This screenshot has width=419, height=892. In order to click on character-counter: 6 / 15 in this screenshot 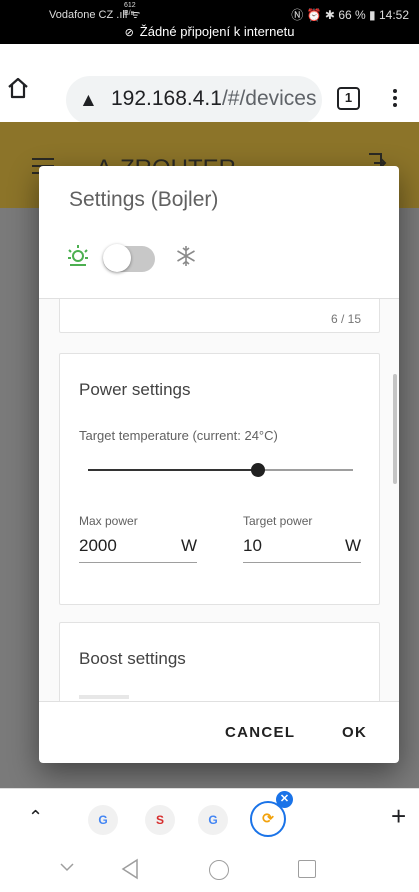, I will do `click(345, 319)`.